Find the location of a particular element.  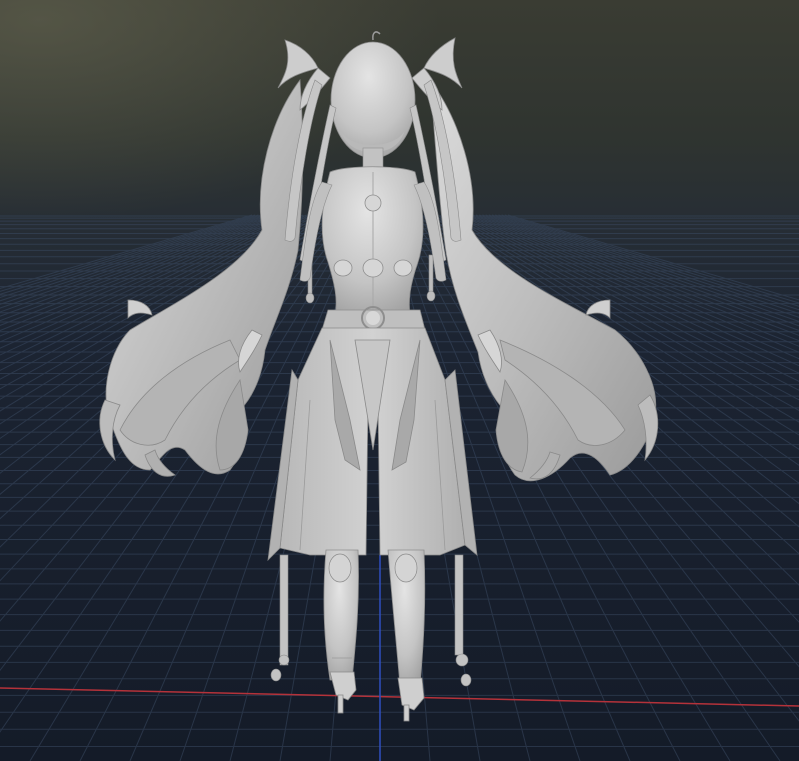

head is located at coordinates (373, 100).